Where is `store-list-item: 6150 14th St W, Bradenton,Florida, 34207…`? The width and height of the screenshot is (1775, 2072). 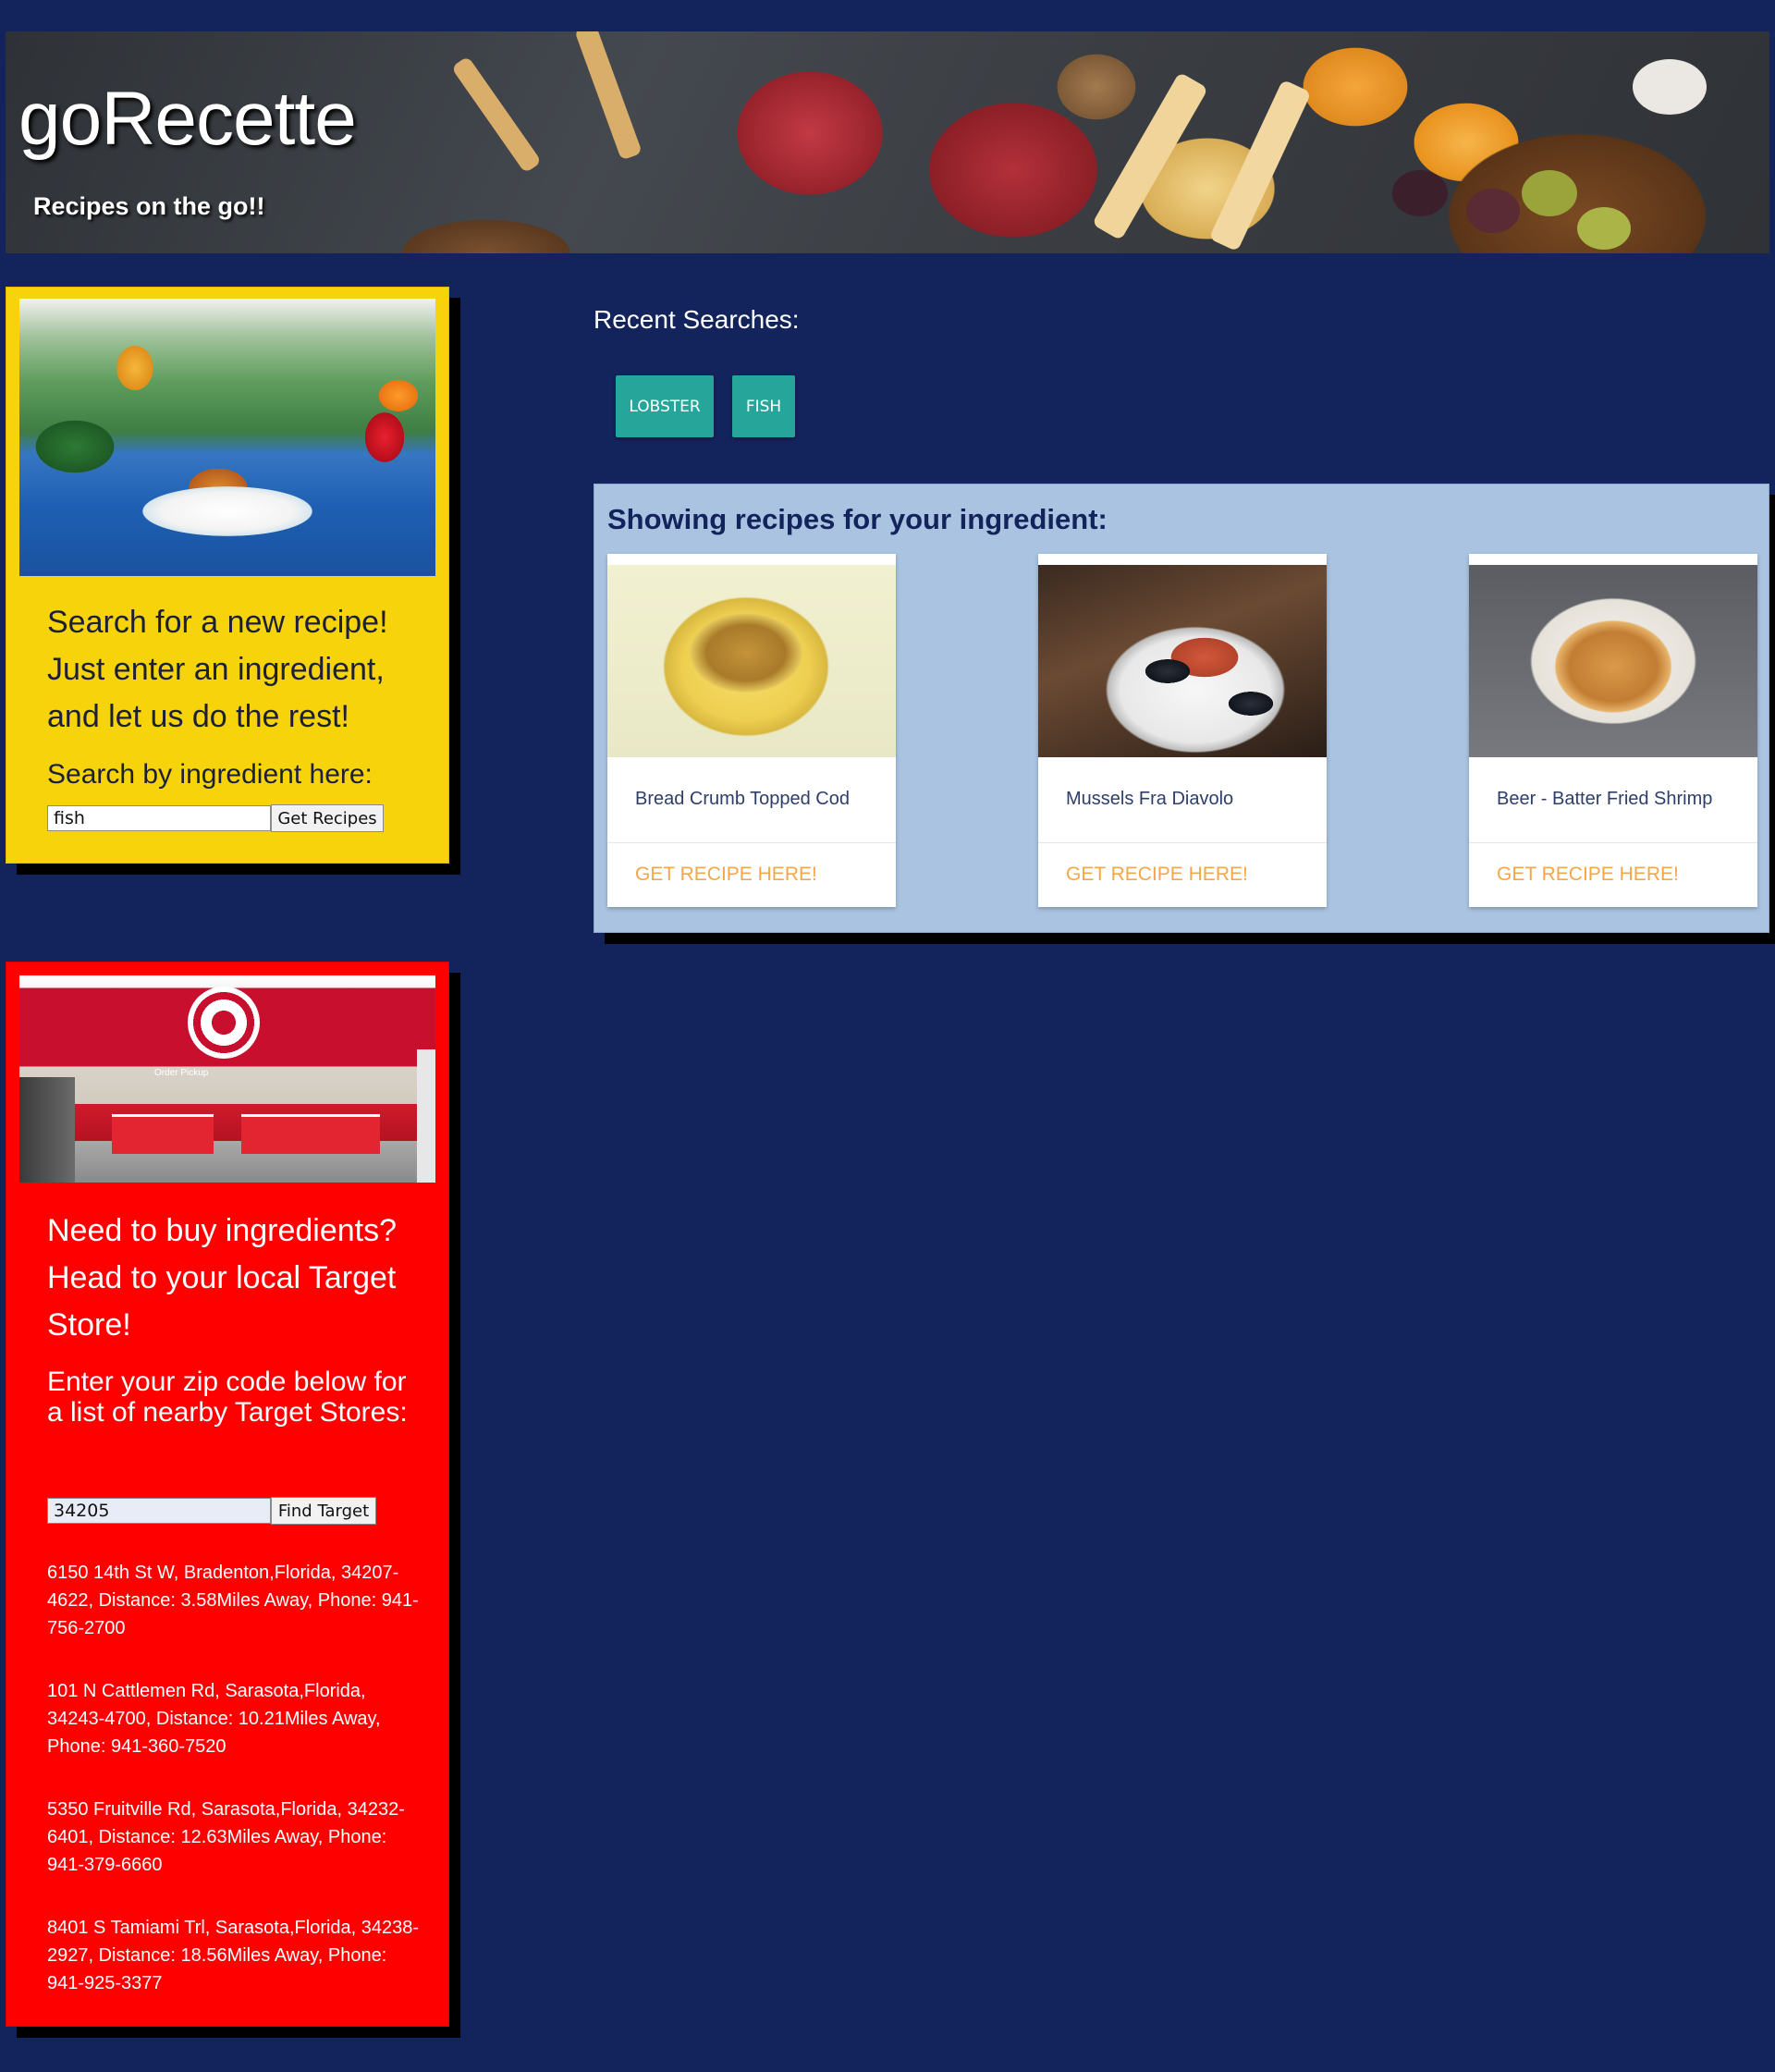
store-list-item: 6150 14th St W, Bradenton,Florida, 34207… is located at coordinates (233, 1600).